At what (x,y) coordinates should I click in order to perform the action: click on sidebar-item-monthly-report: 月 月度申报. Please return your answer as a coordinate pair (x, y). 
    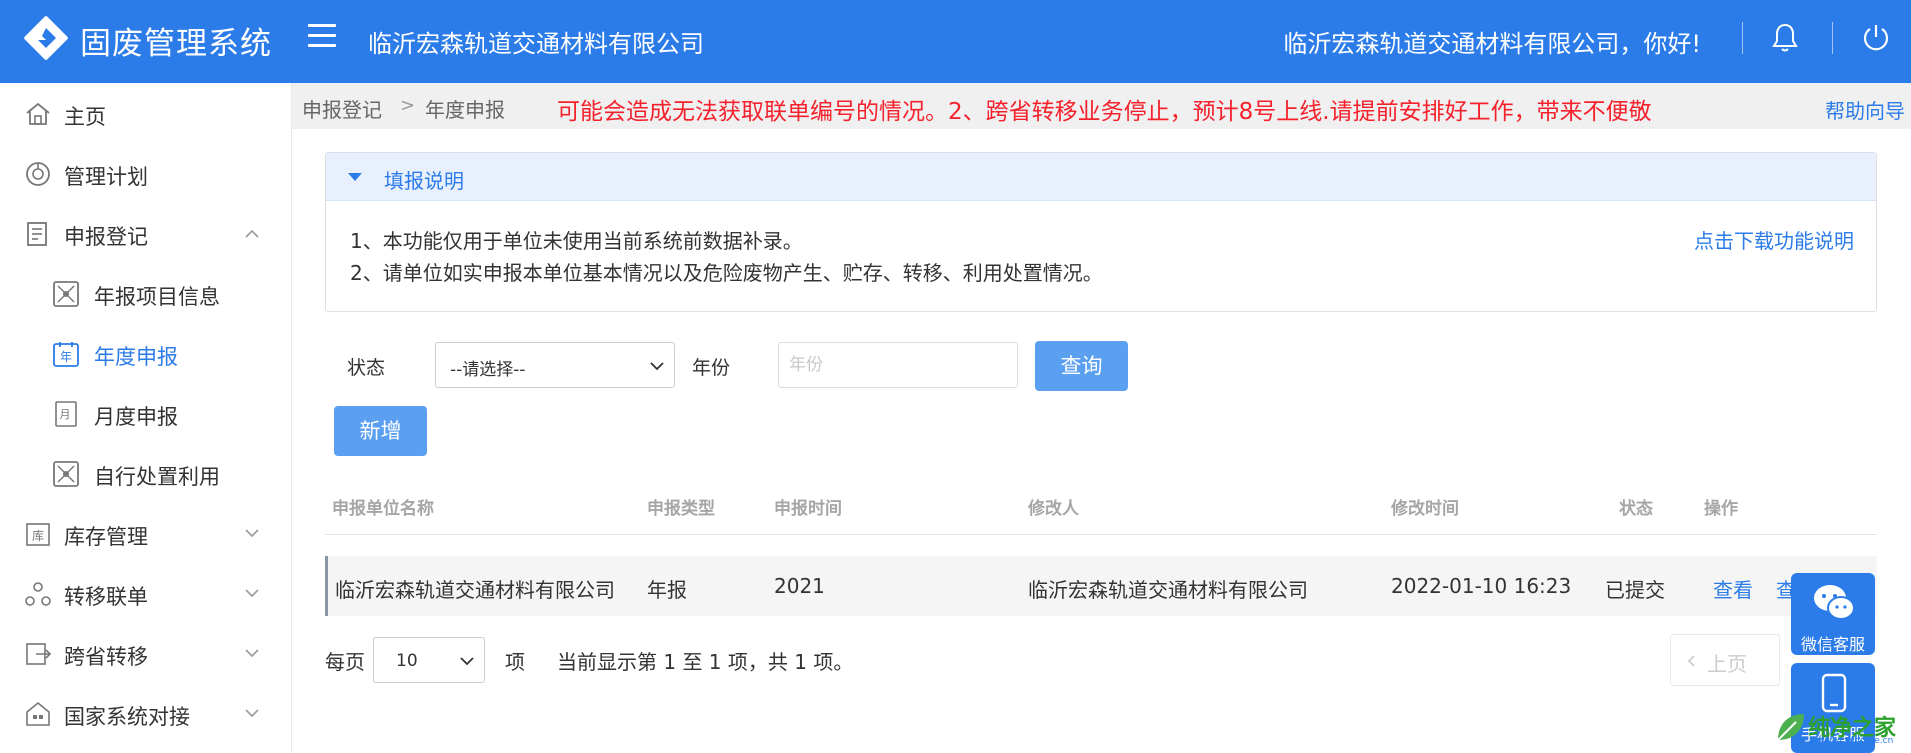
    Looking at the image, I should click on (146, 414).